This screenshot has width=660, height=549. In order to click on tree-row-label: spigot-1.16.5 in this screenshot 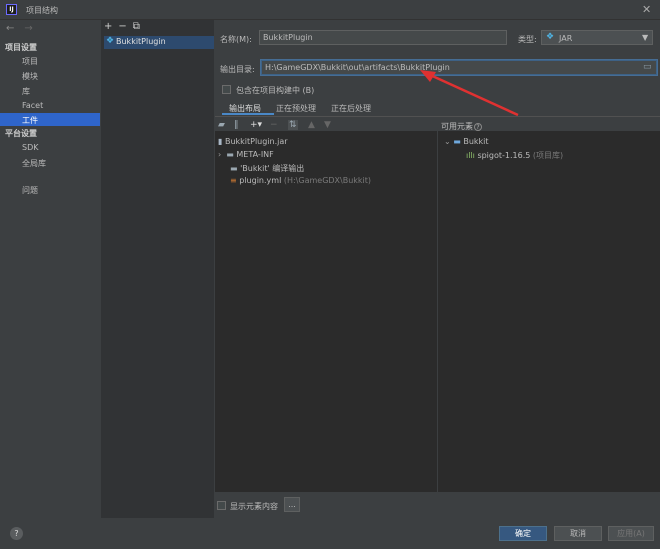, I will do `click(504, 155)`.